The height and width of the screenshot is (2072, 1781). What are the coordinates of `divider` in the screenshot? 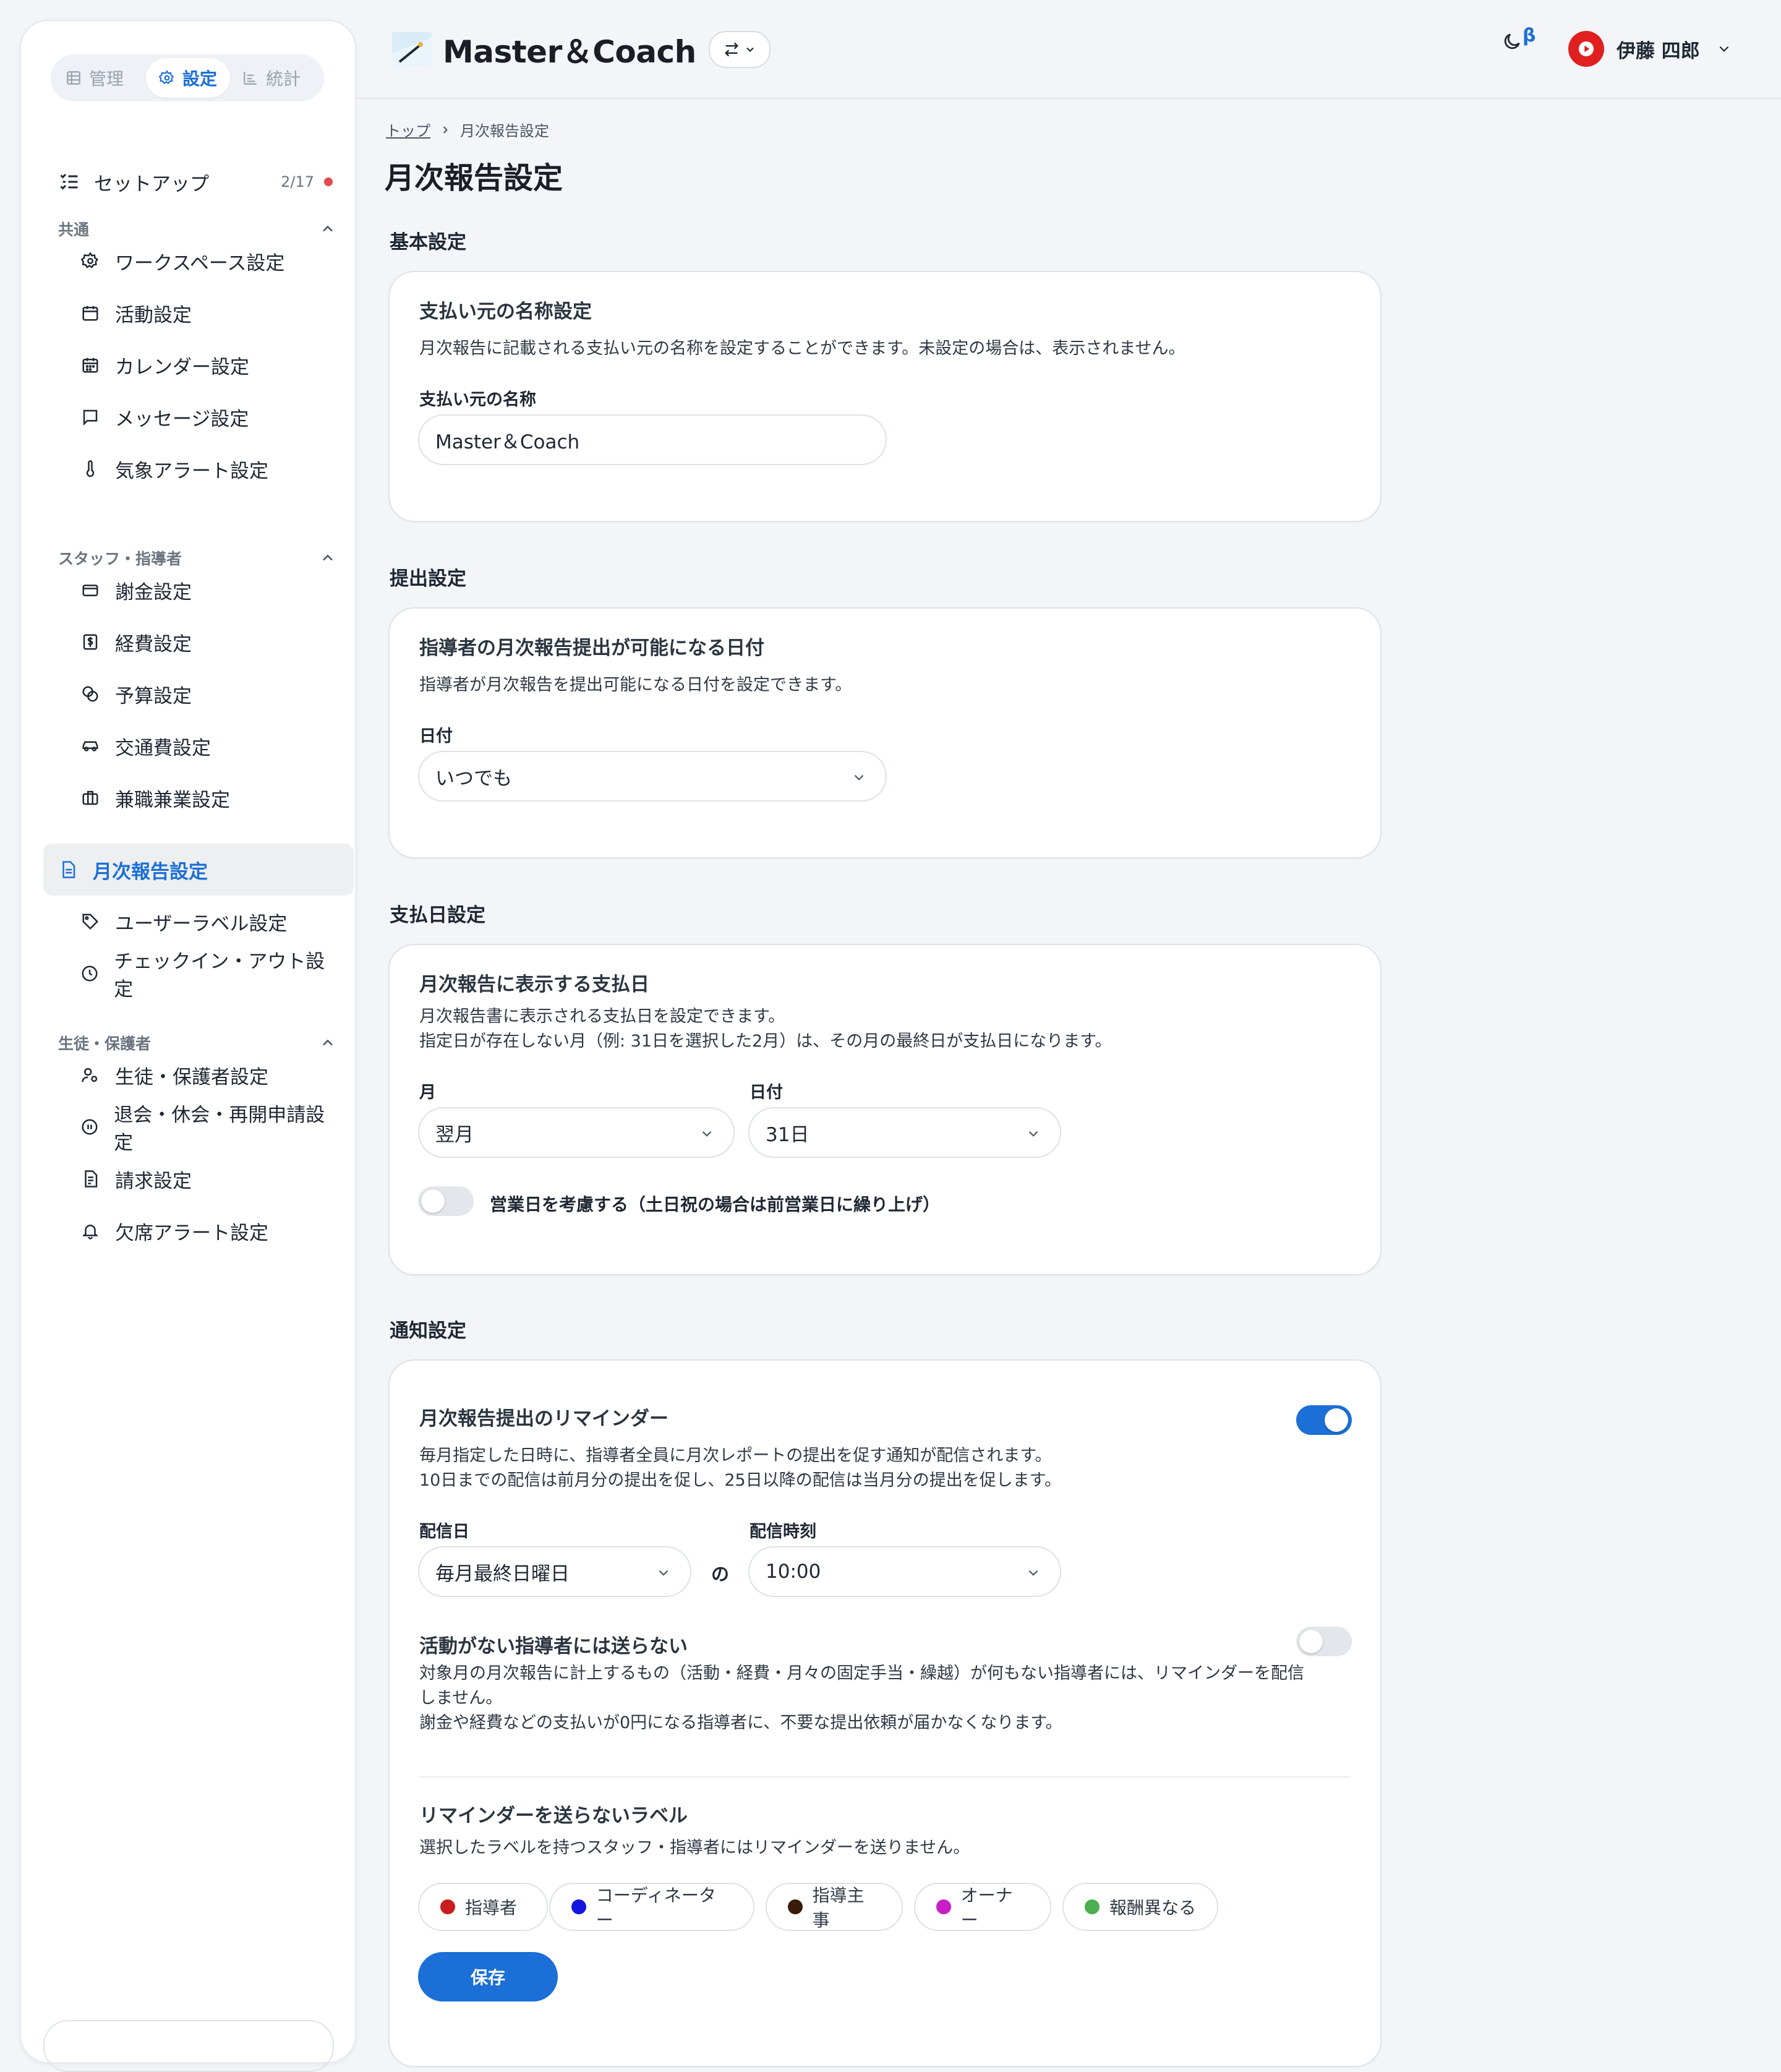 It's located at (885, 1777).